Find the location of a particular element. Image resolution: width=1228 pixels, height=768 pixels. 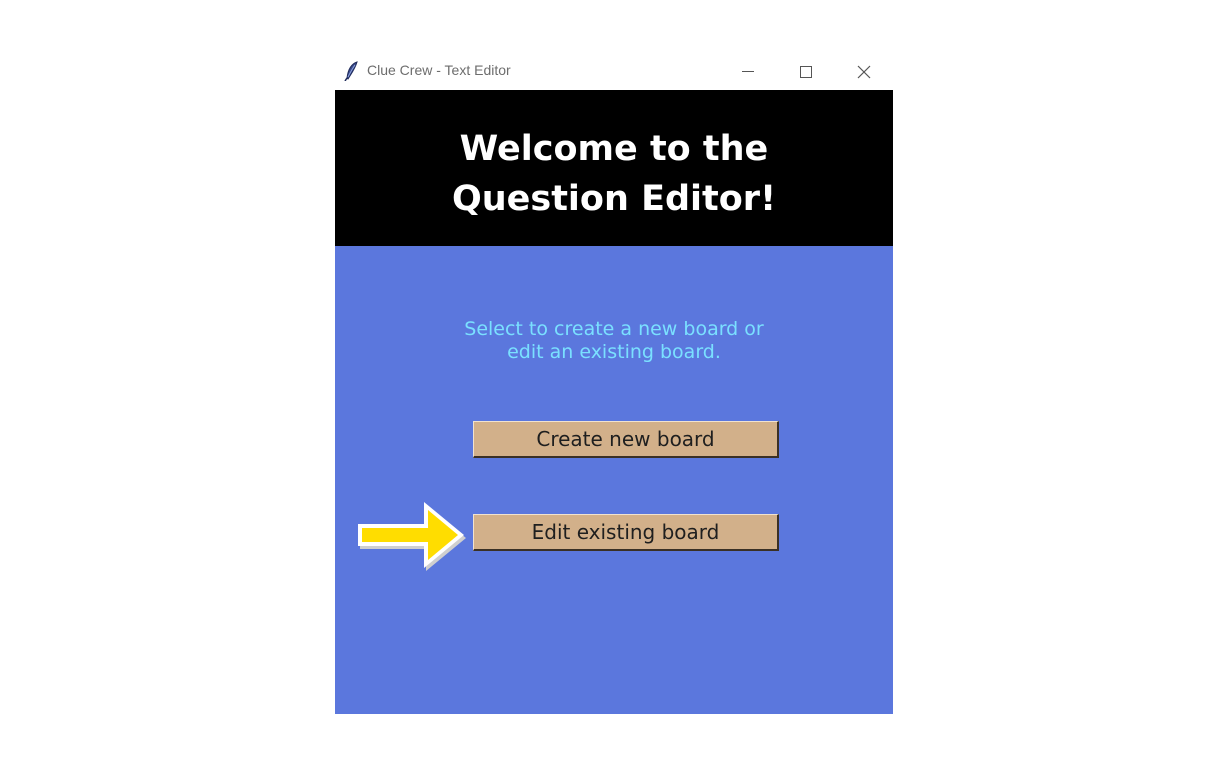

maximize-icon is located at coordinates (806, 72).